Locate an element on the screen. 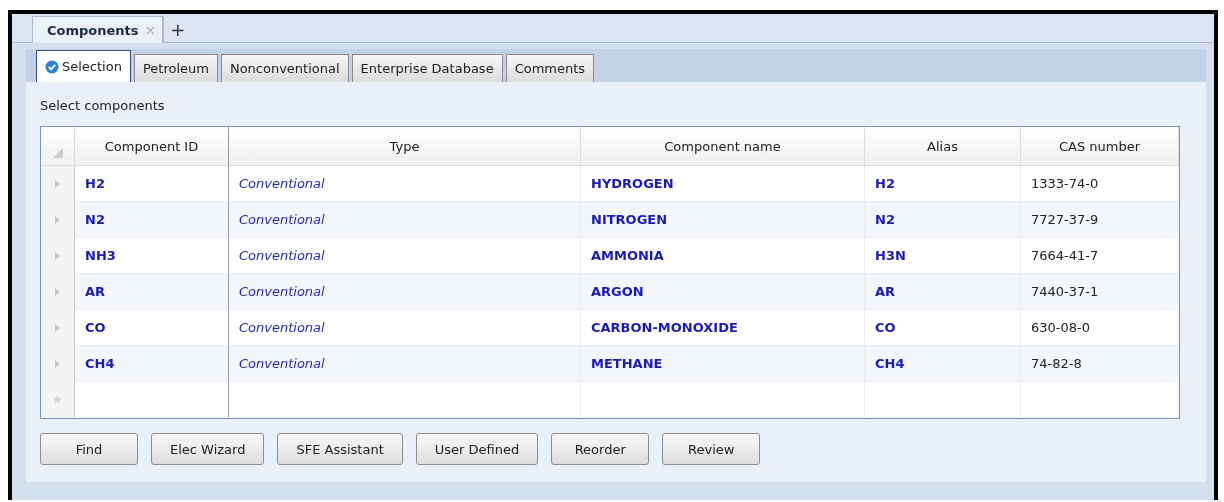  table-cell: 7440-37-1 is located at coordinates (1065, 291).